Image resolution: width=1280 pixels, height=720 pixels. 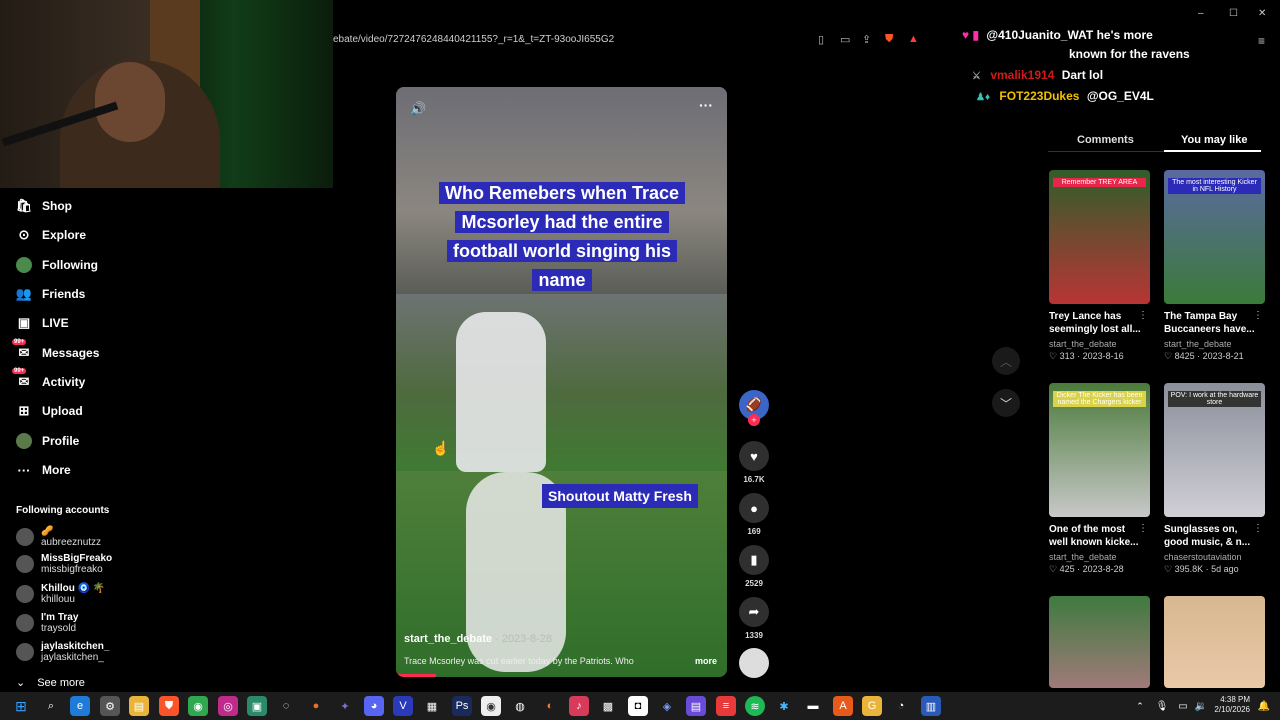 What do you see at coordinates (706, 661) in the screenshot?
I see `description-more-button: more` at bounding box center [706, 661].